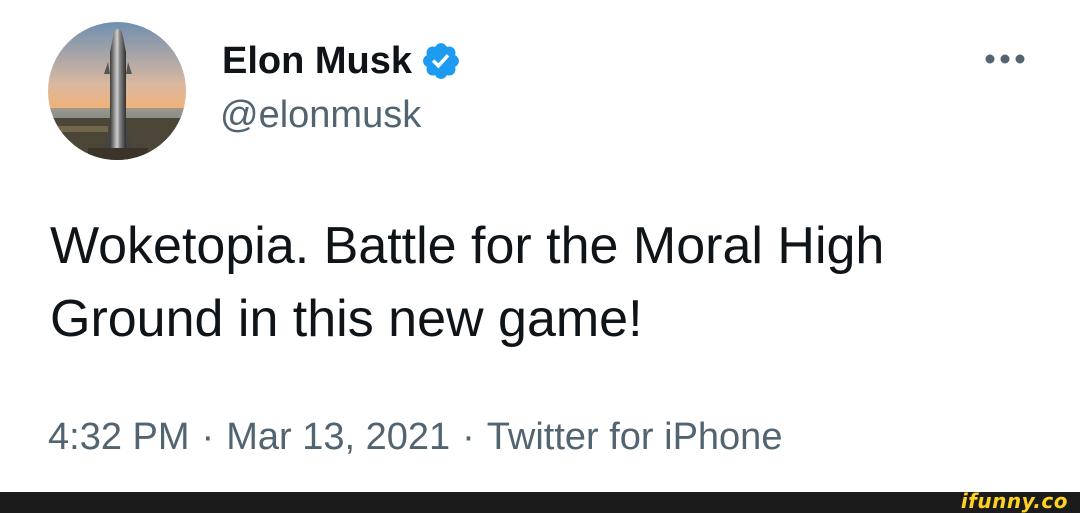 The height and width of the screenshot is (513, 1080). I want to click on author-name-row: Elon Musk, so click(342, 61).